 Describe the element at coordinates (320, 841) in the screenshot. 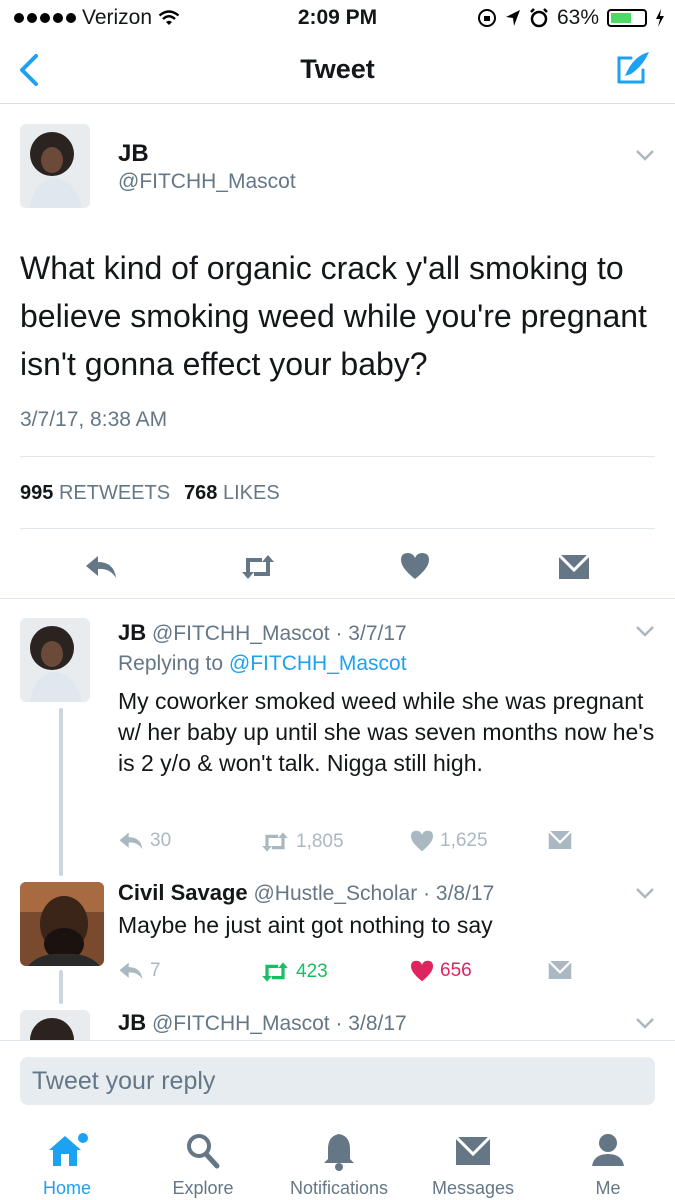

I see `retweet-count: 1,805` at that location.